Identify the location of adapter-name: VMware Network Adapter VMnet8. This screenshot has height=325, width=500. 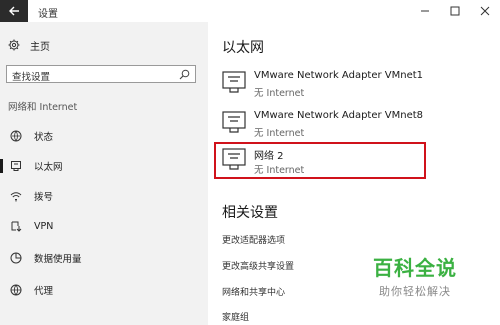
(339, 115).